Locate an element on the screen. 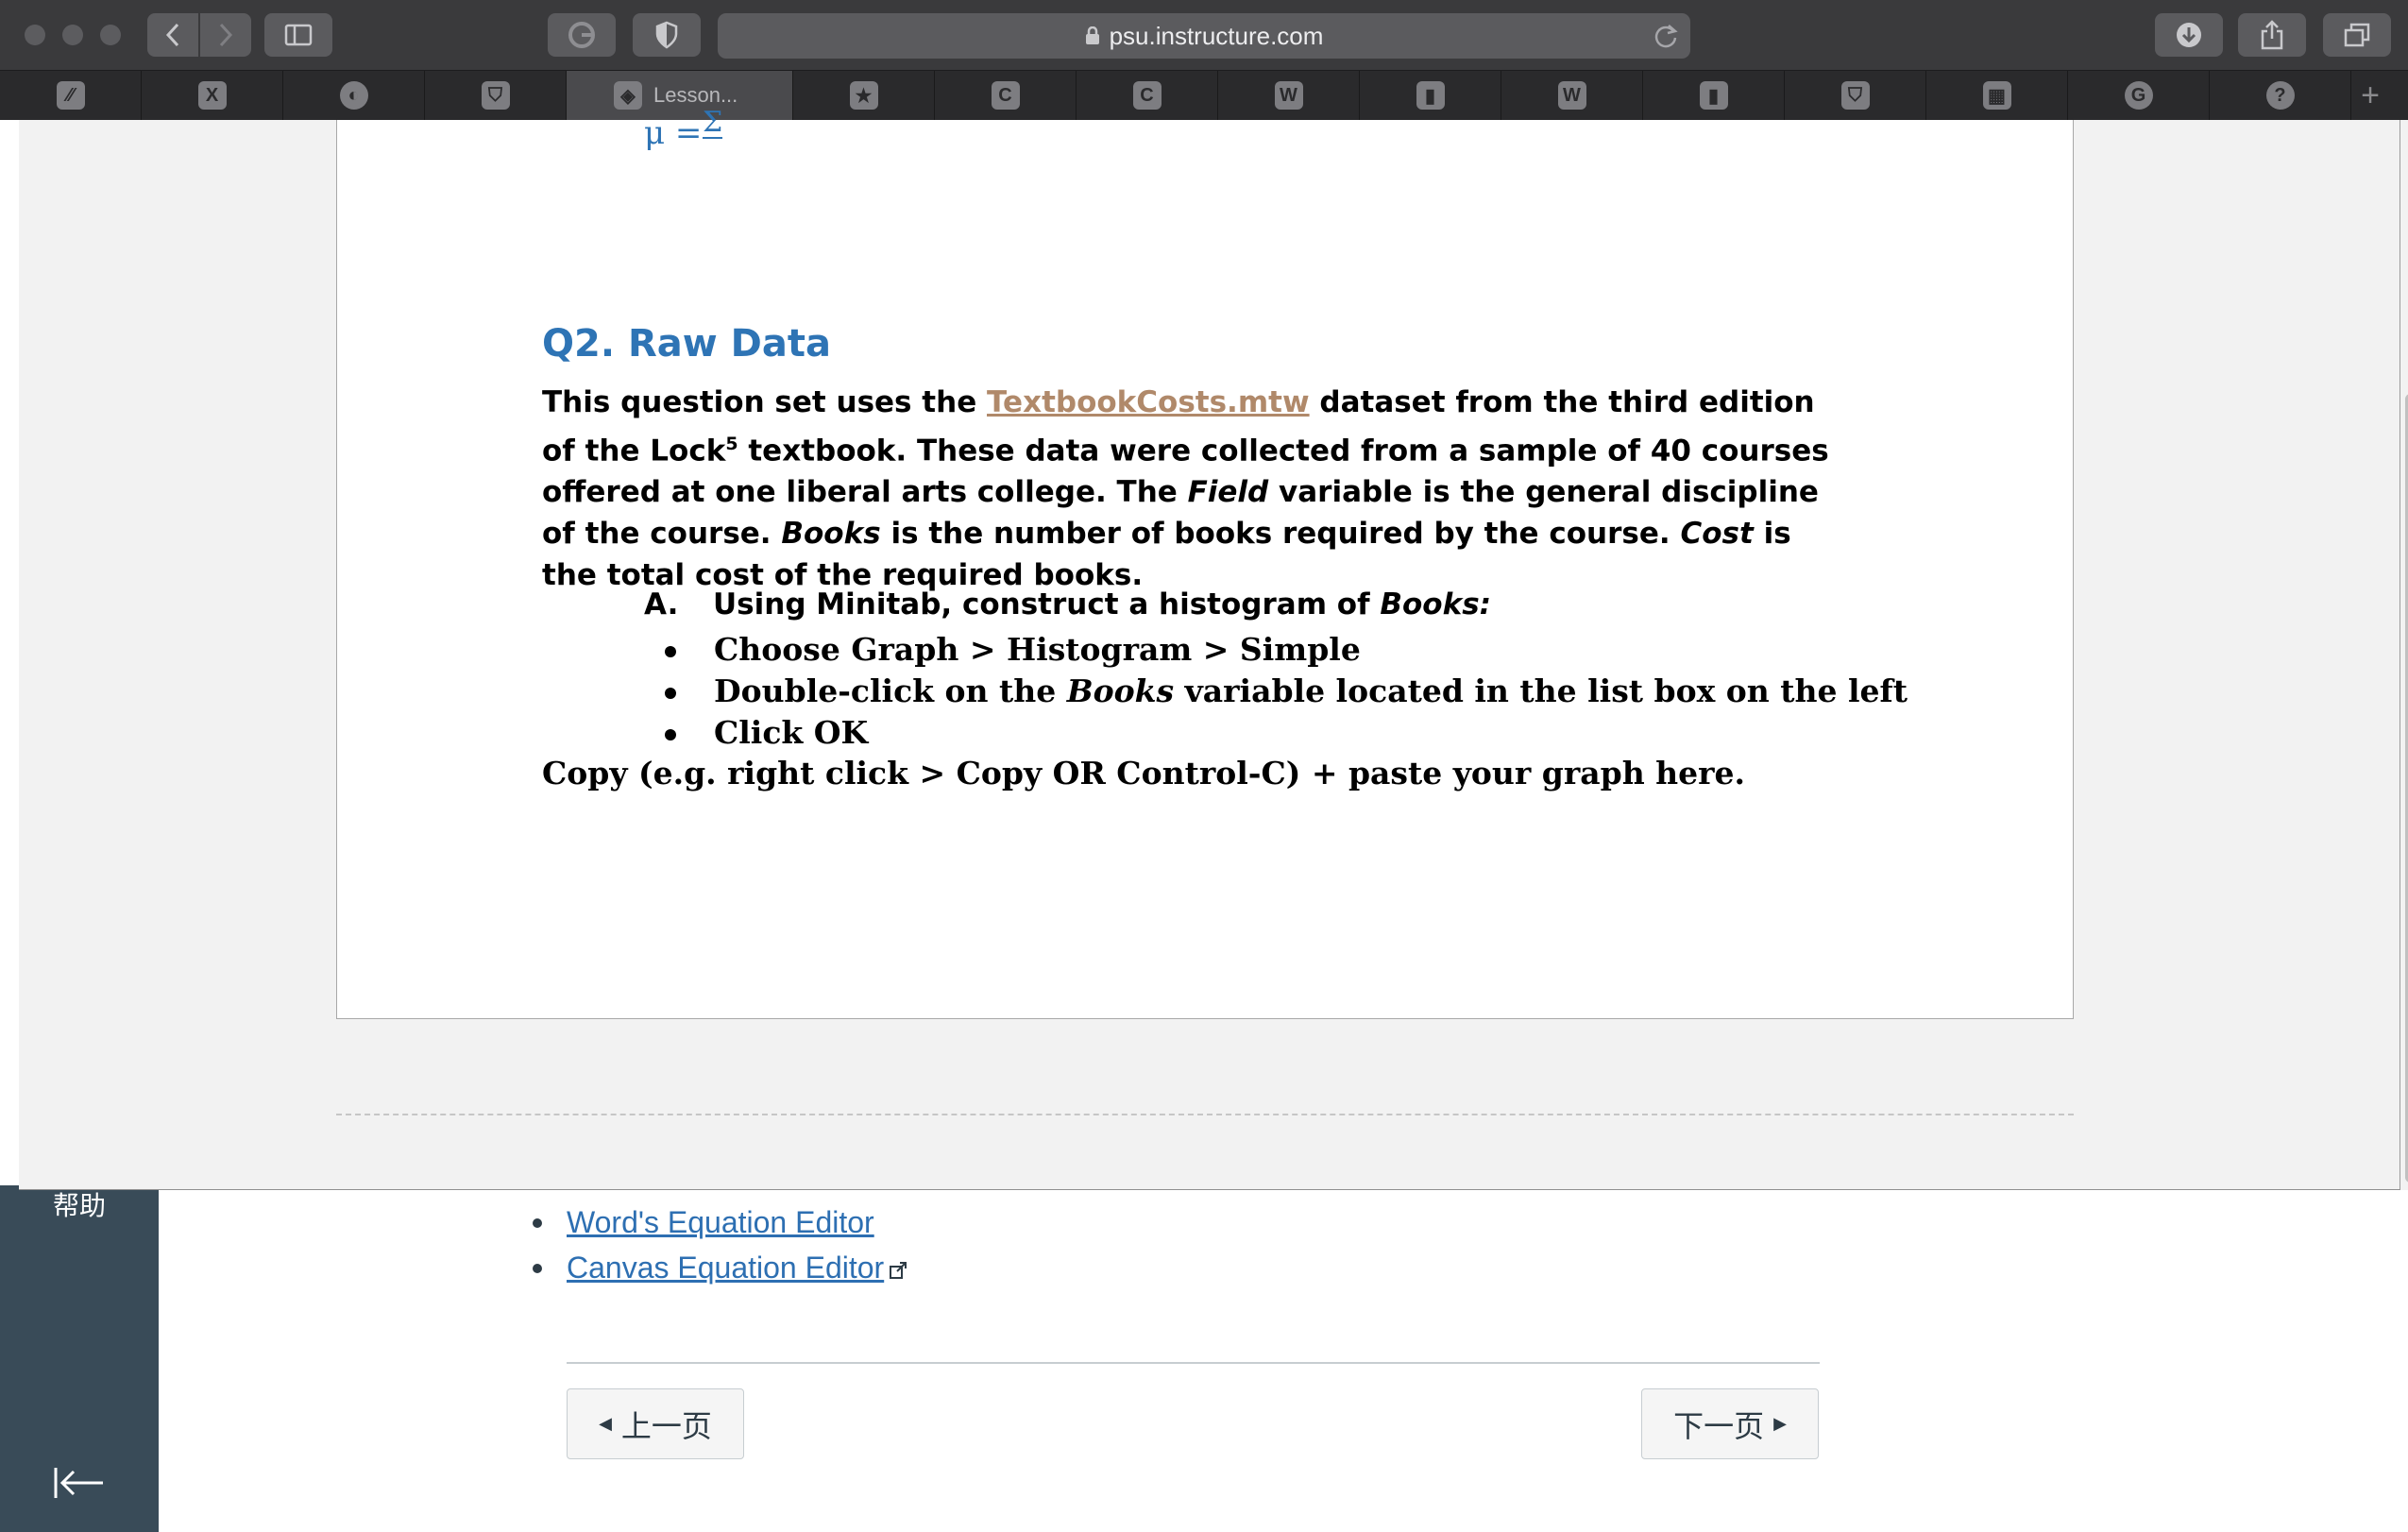 The height and width of the screenshot is (1532, 2408). download-icon is located at coordinates (2189, 35).